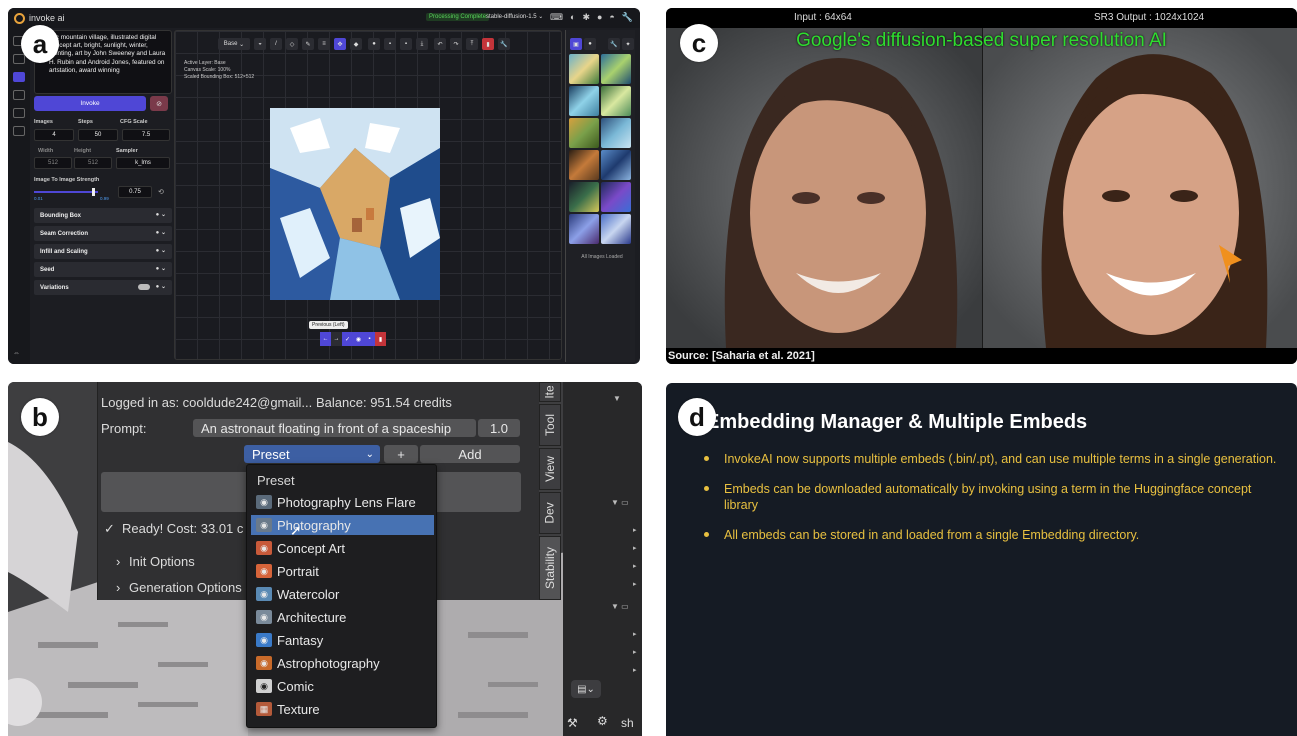 The image size is (1297, 736). I want to click on unified-canvas-icon, so click(19, 77).